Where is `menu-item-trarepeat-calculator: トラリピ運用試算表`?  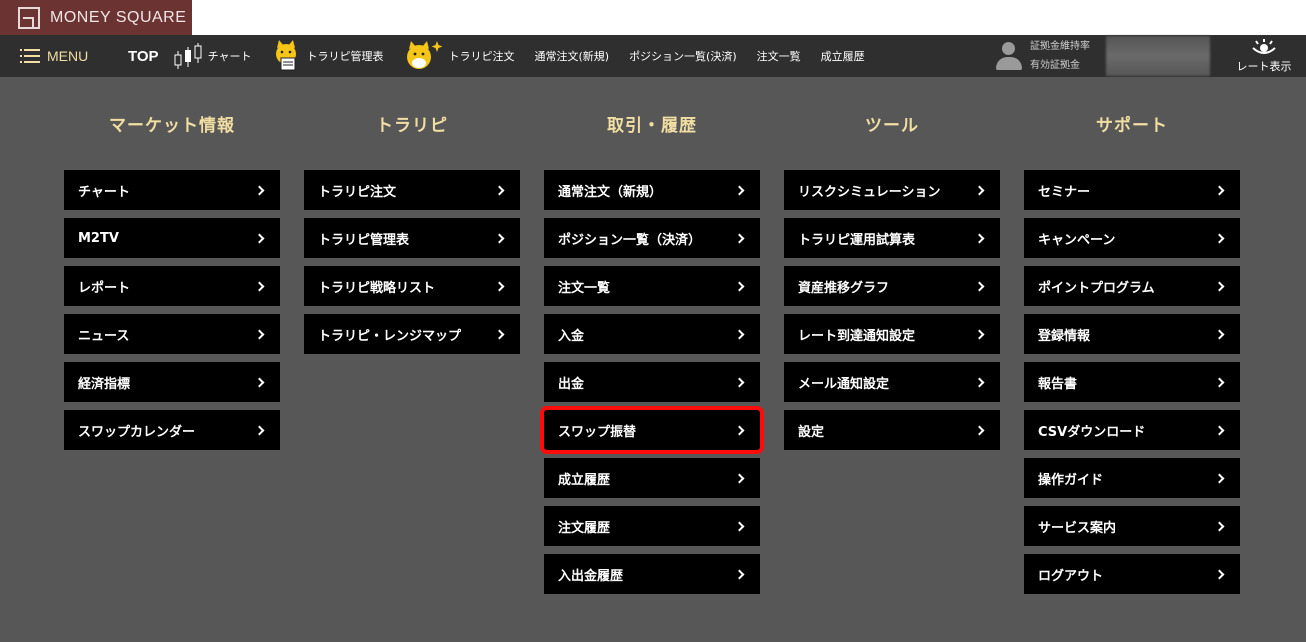
menu-item-trarepeat-calculator: トラリピ運用試算表 is located at coordinates (892, 238).